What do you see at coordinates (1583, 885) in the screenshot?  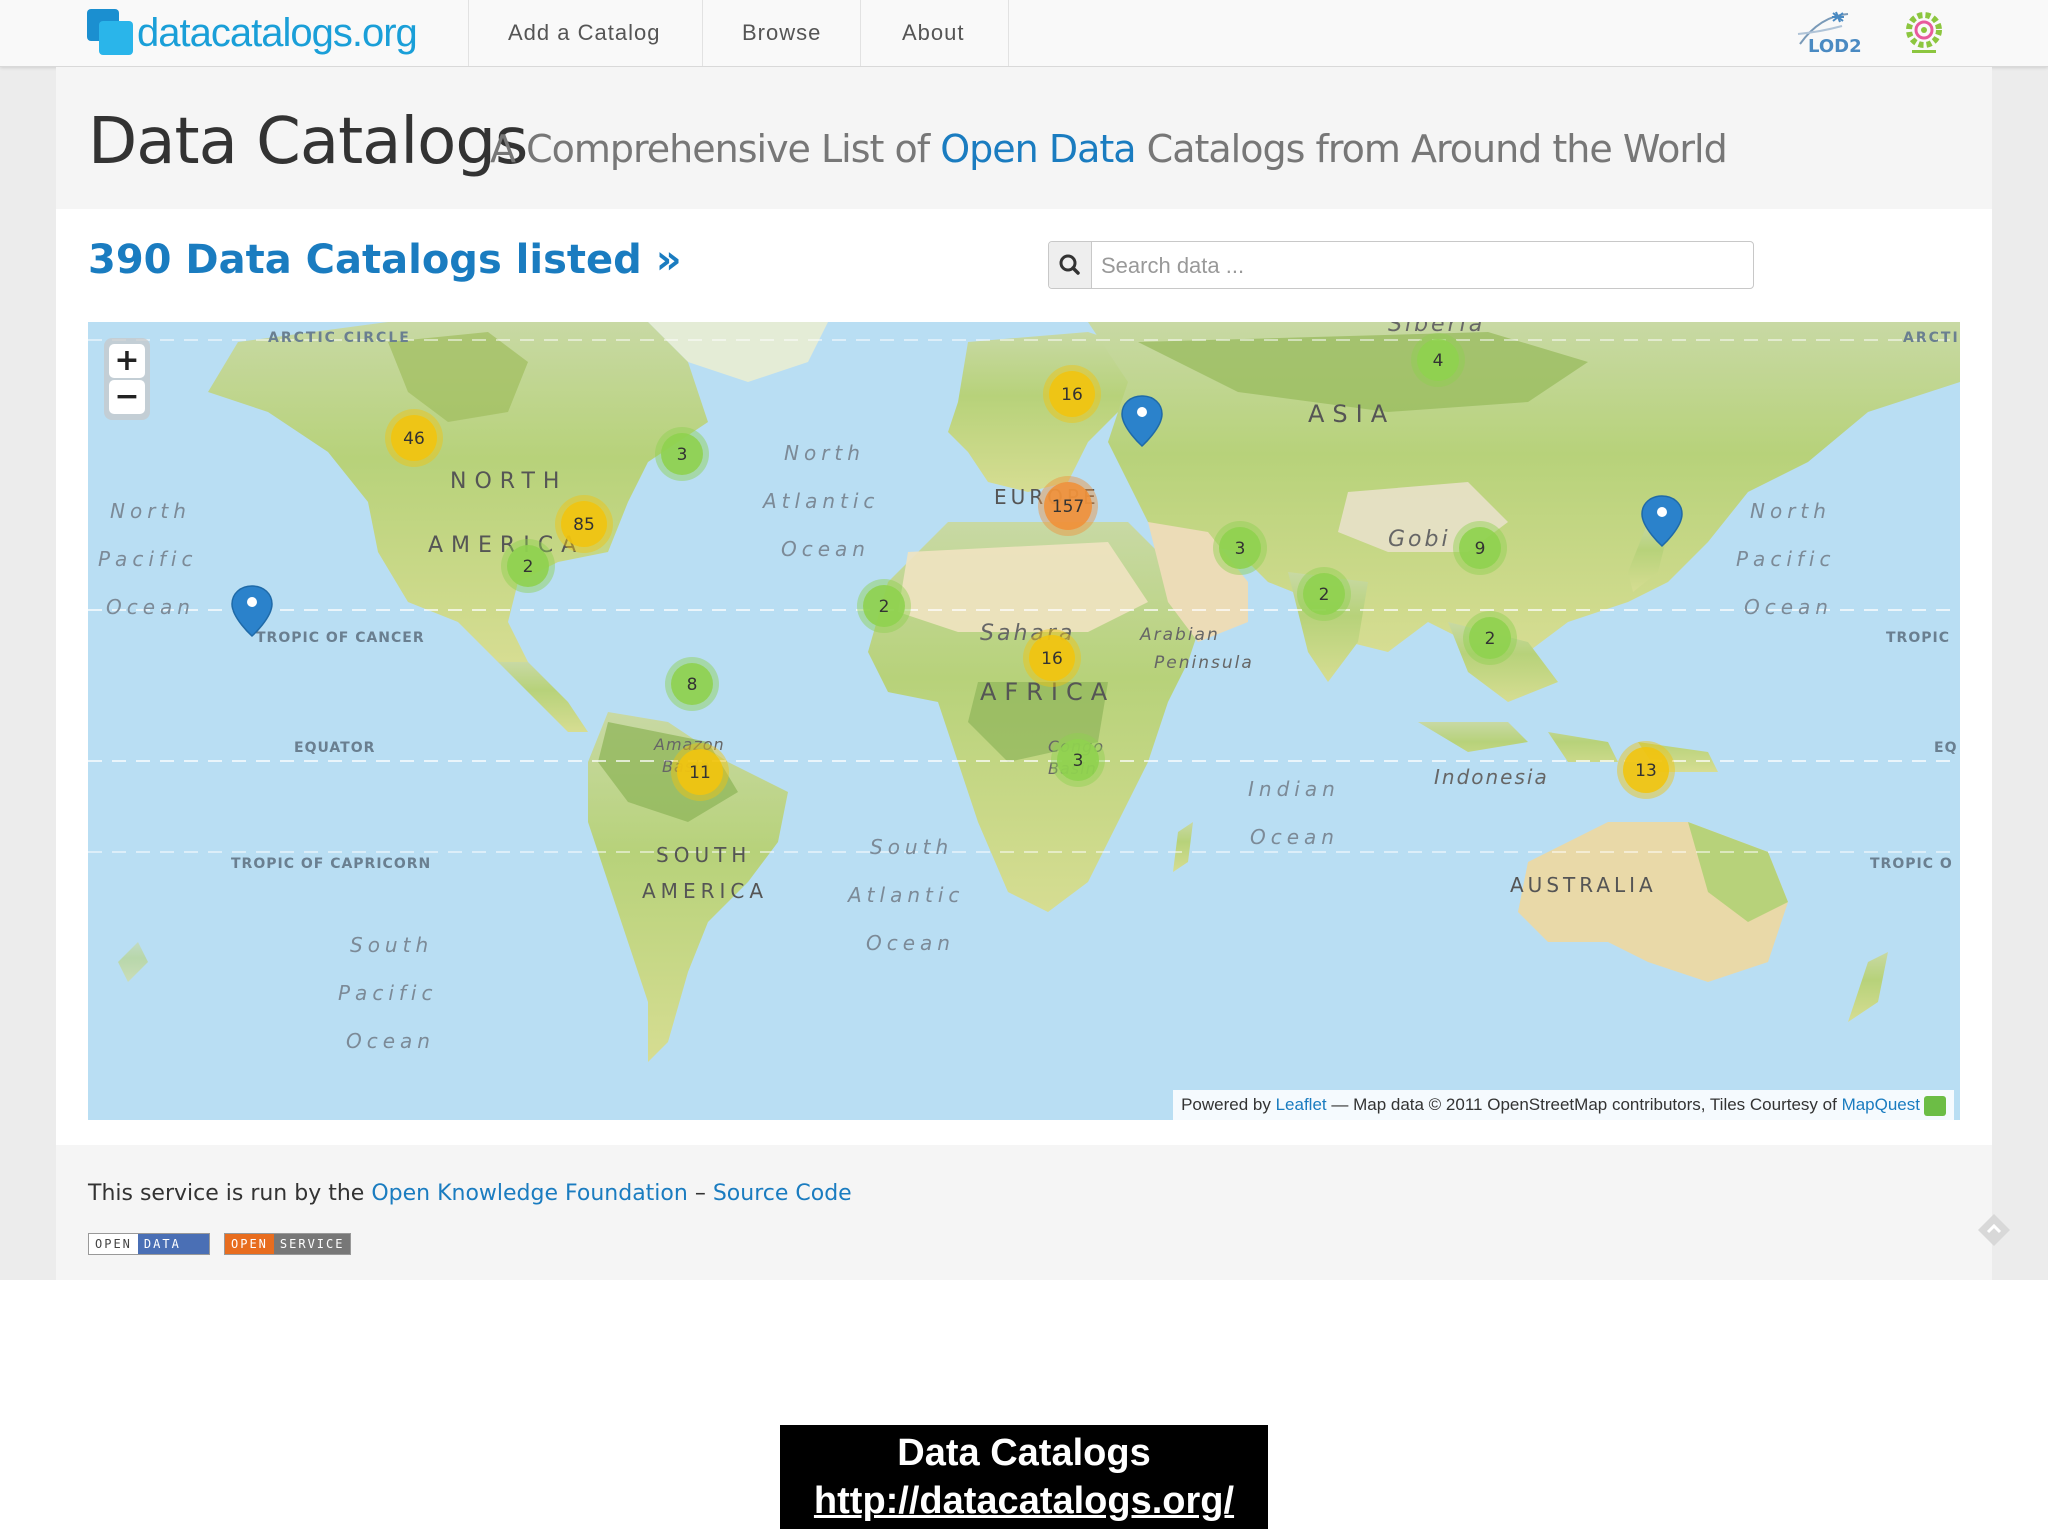 I see `label-australia: AUSTRALIA` at bounding box center [1583, 885].